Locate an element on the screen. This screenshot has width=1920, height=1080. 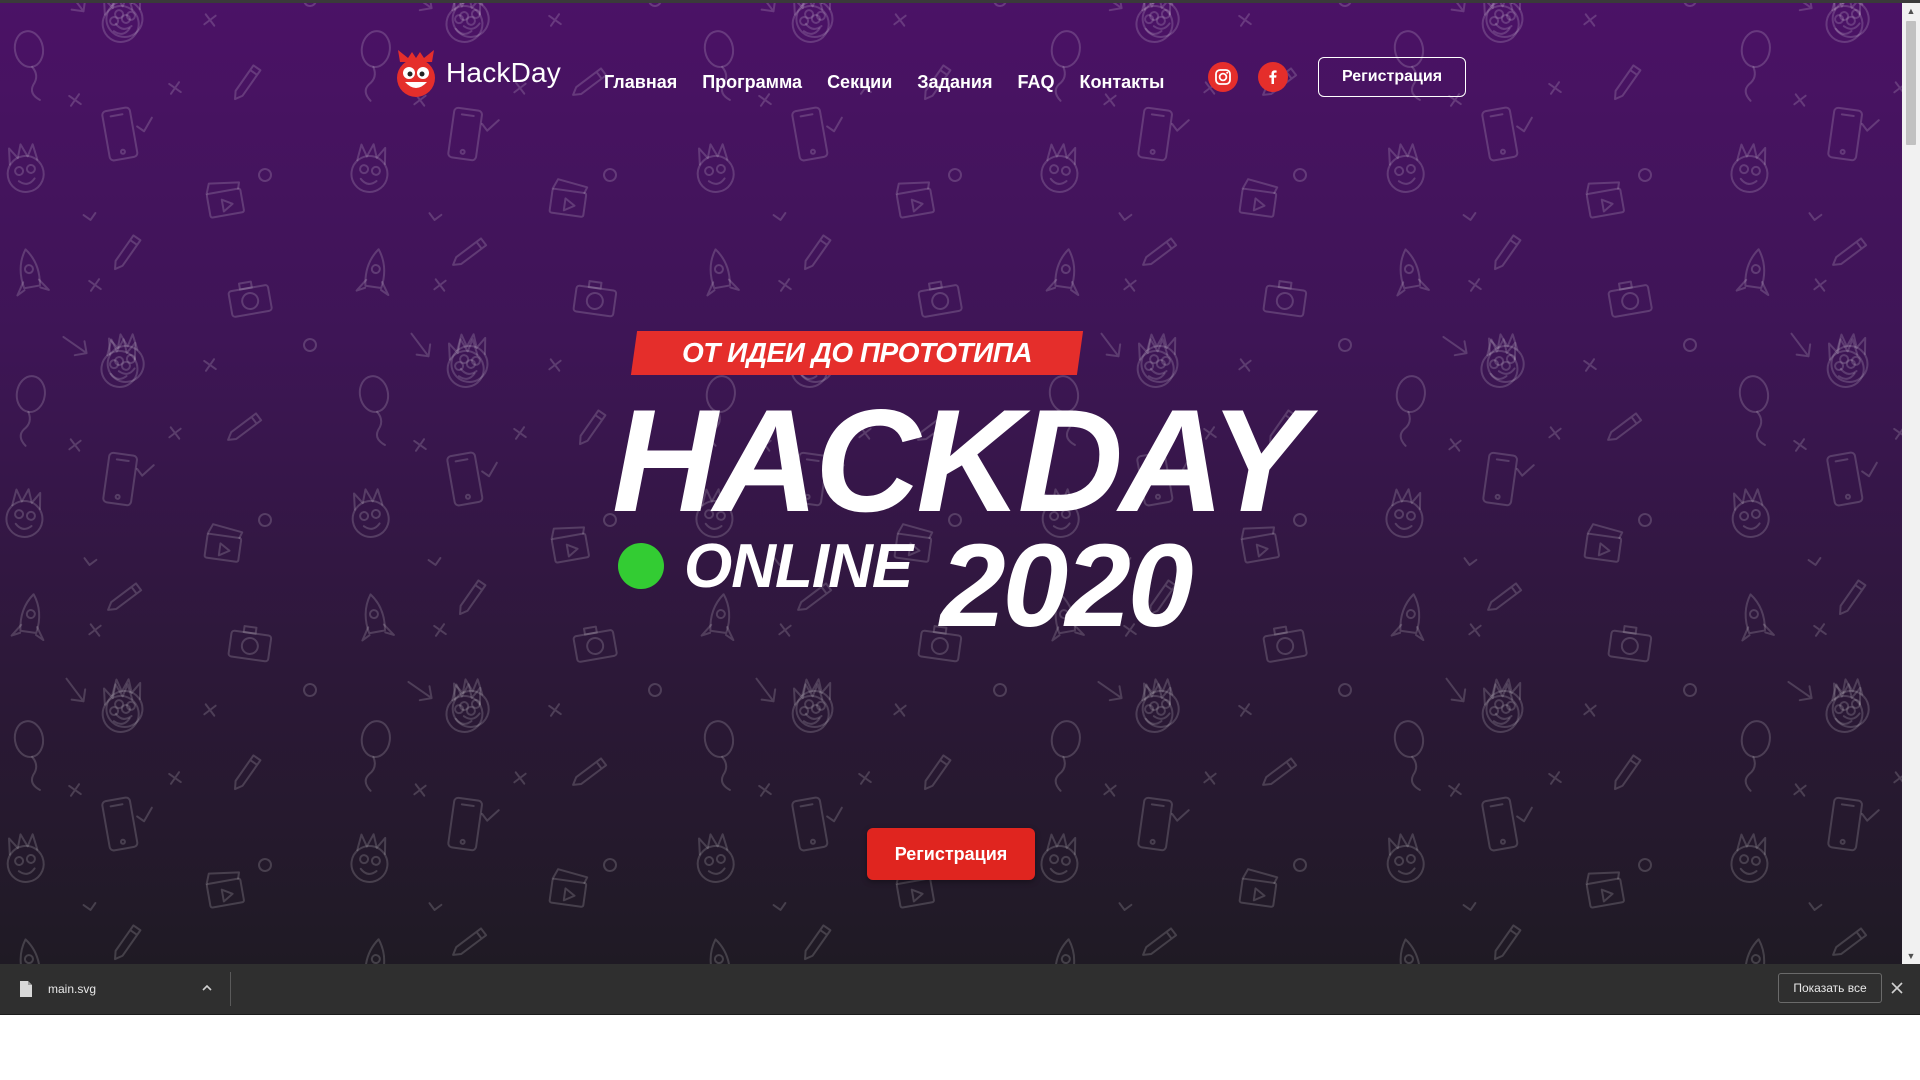
shelf-separator is located at coordinates (230, 989).